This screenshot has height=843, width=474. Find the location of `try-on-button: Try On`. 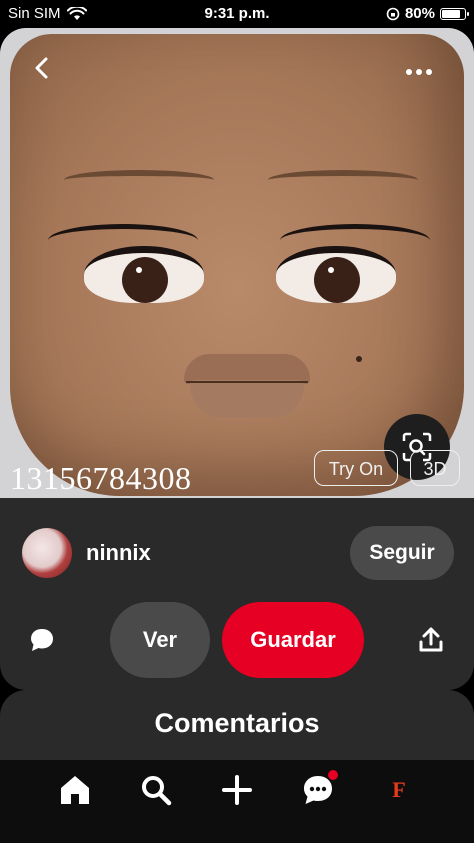

try-on-button: Try On is located at coordinates (356, 468).